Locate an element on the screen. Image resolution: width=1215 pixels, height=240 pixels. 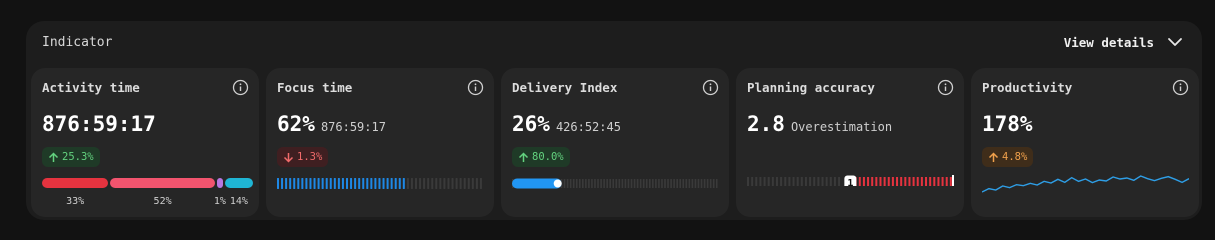
card-title: Activity time is located at coordinates (91, 87).